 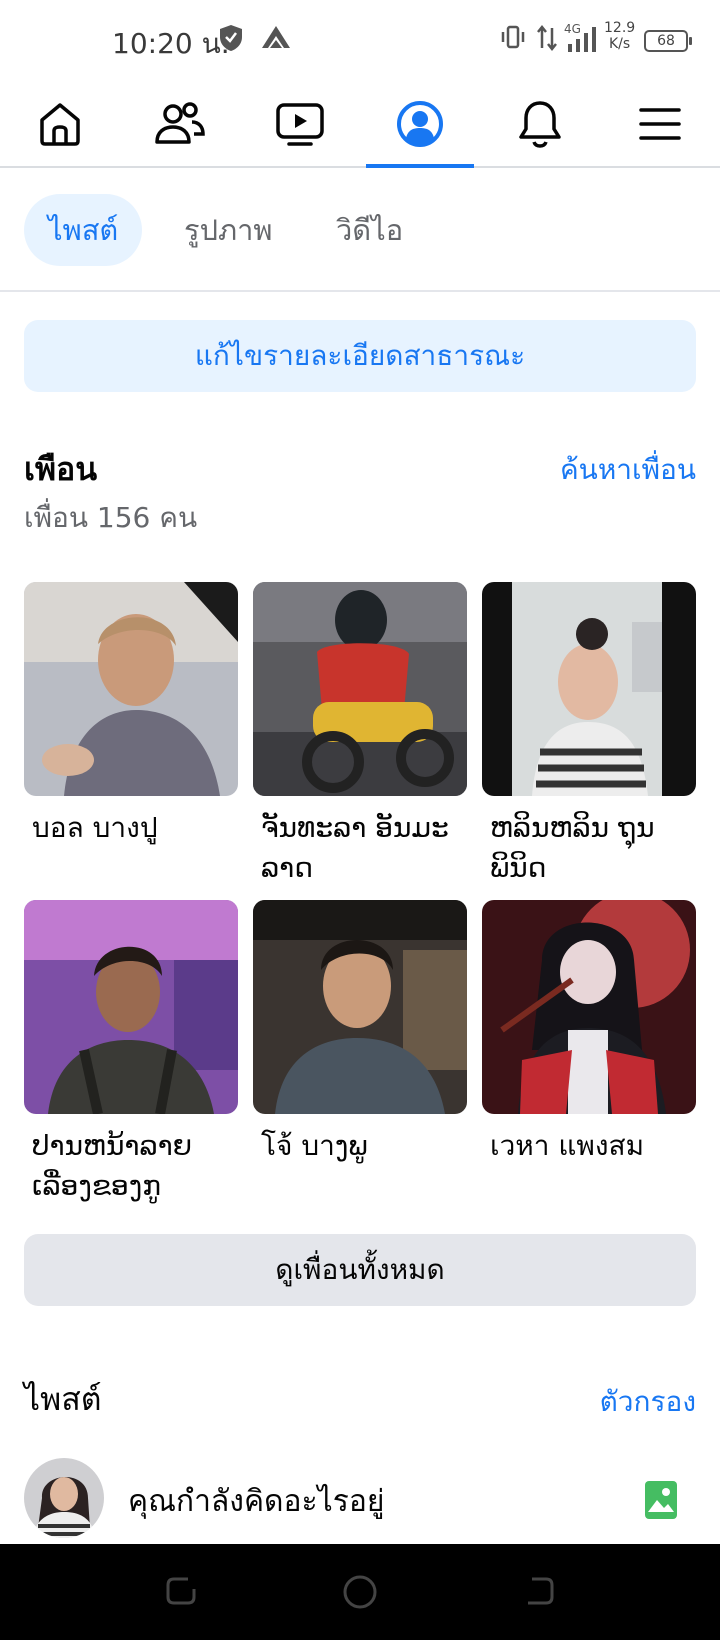 I want to click on nav-home, so click(x=60, y=124).